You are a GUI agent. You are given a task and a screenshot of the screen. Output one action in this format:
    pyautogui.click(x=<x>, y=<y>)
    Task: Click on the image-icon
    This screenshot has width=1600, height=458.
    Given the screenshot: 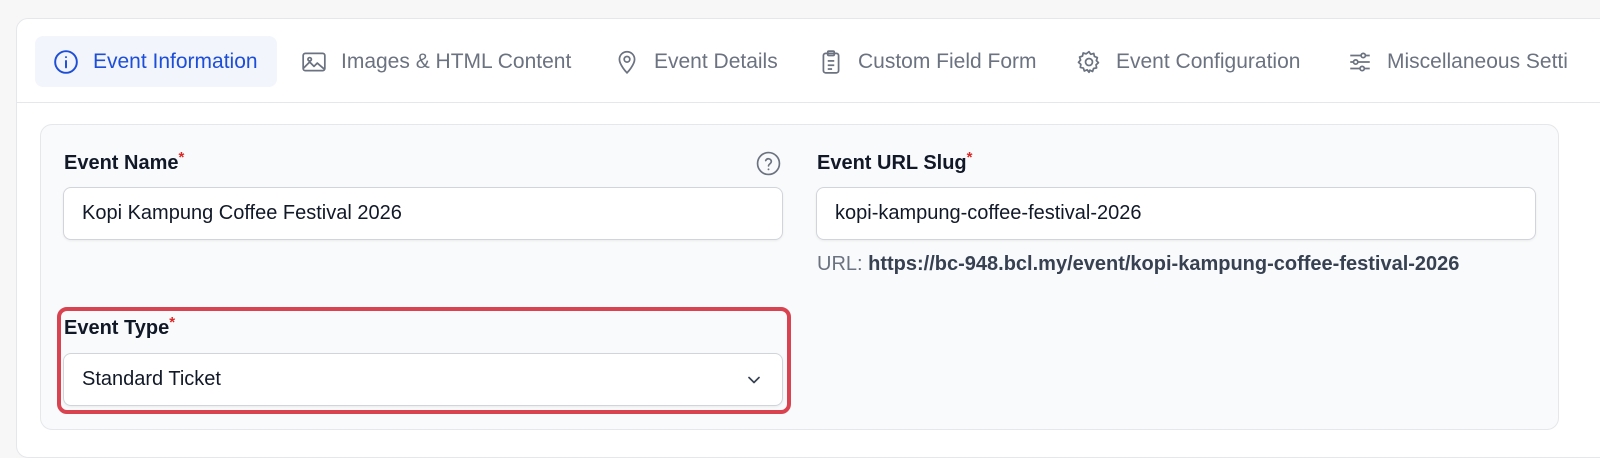 What is the action you would take?
    pyautogui.click(x=314, y=61)
    